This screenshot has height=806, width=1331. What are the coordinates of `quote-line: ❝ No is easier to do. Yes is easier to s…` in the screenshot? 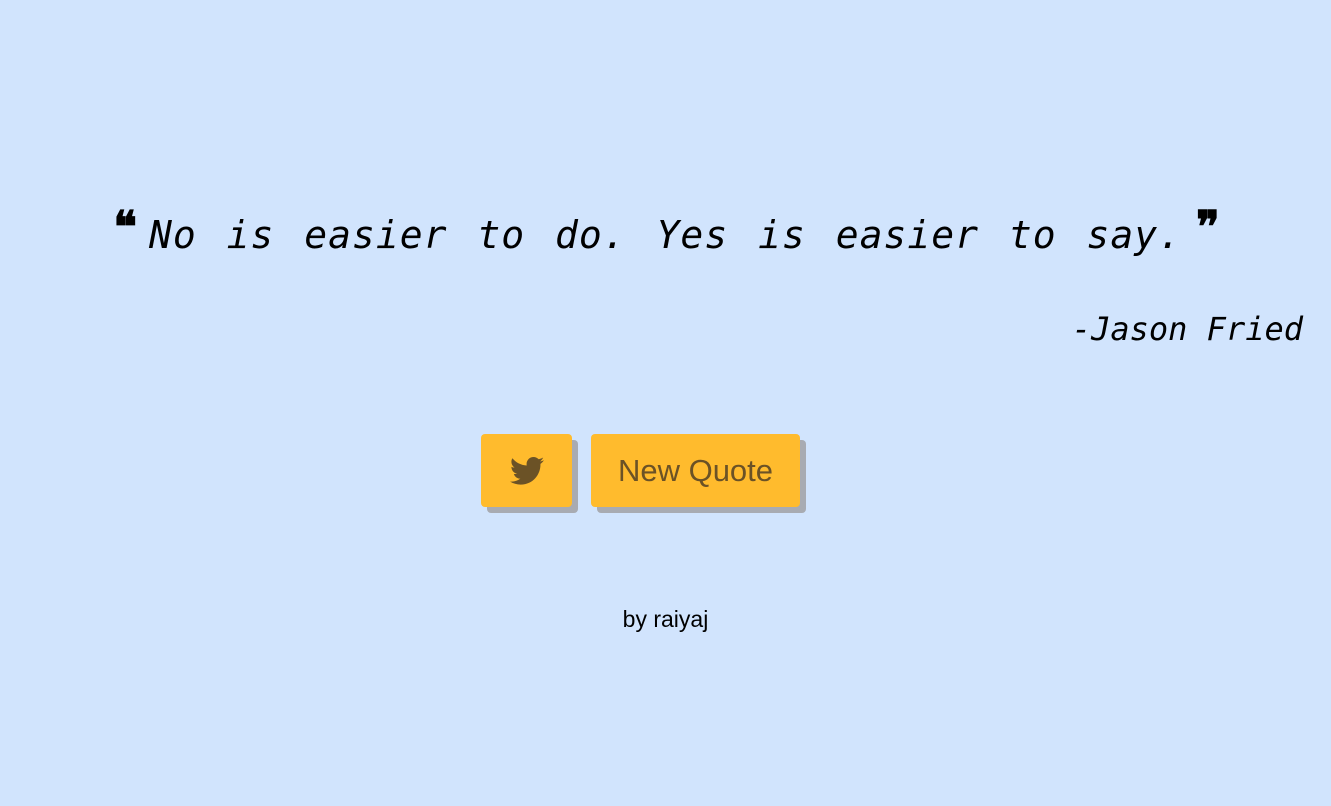 It's located at (666, 235).